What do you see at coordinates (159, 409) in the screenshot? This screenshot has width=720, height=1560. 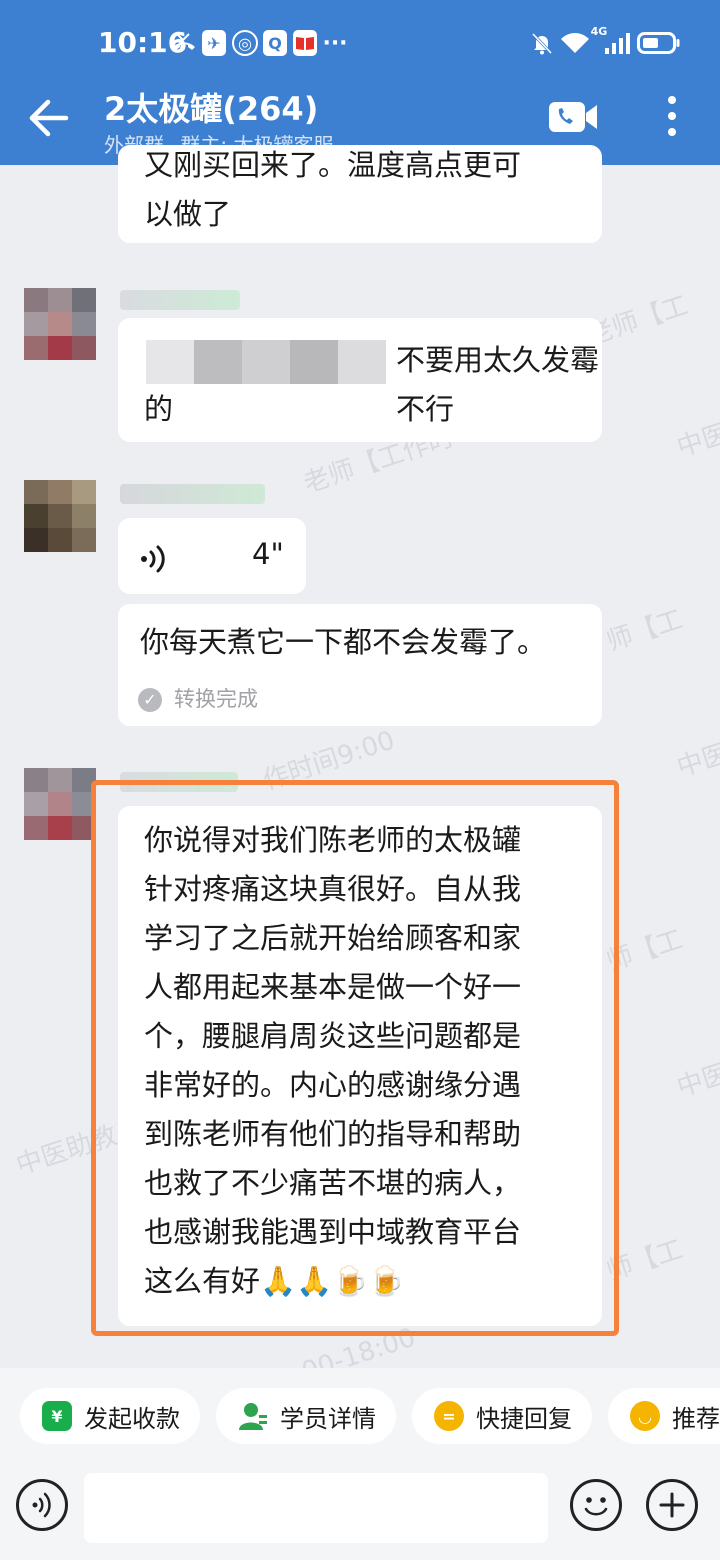 I see `message-text-line: 的` at bounding box center [159, 409].